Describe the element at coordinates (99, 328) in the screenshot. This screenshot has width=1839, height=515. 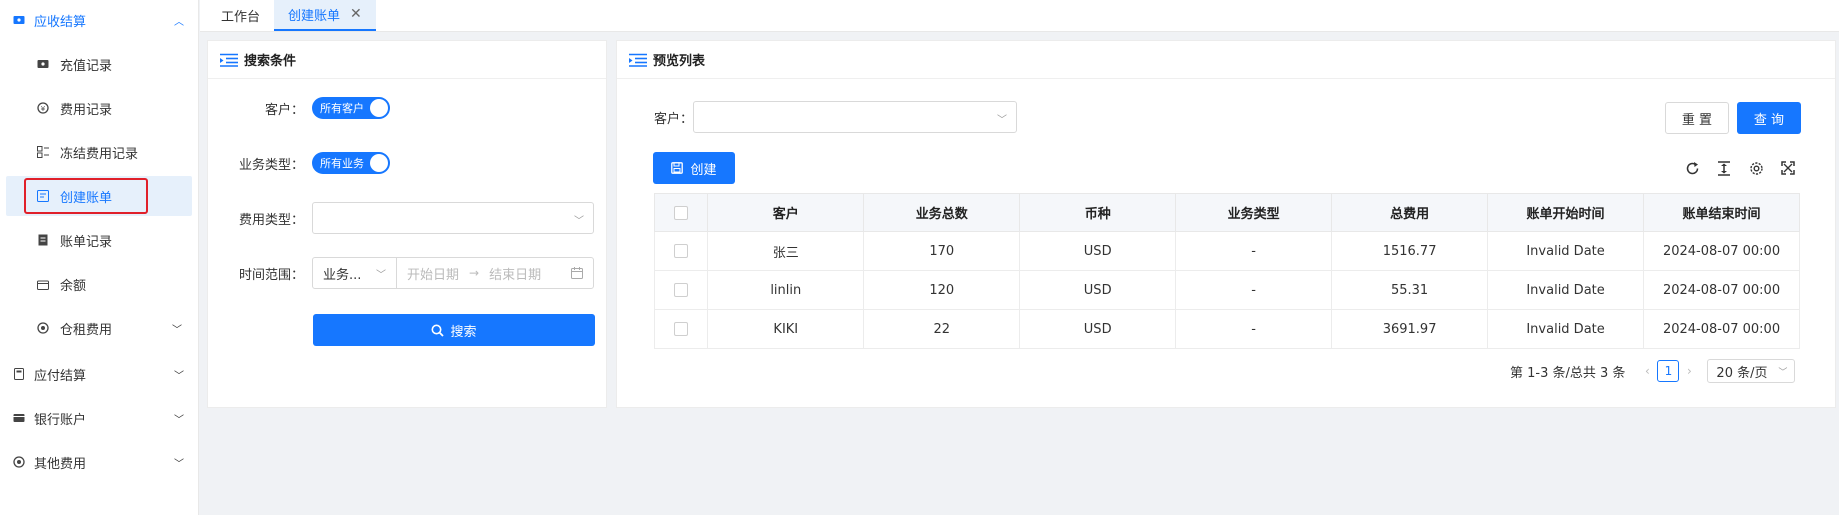
I see `sidebar-item-storage-fees: 仓租费用 ﹀` at that location.